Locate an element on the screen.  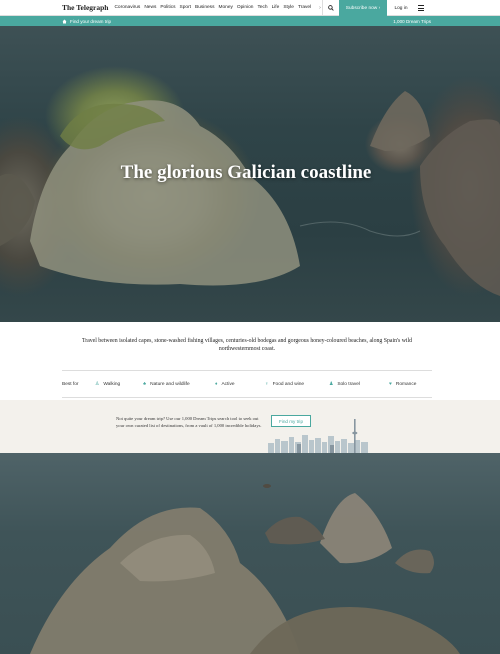
best-for-active-label: Active is located at coordinates (228, 384).